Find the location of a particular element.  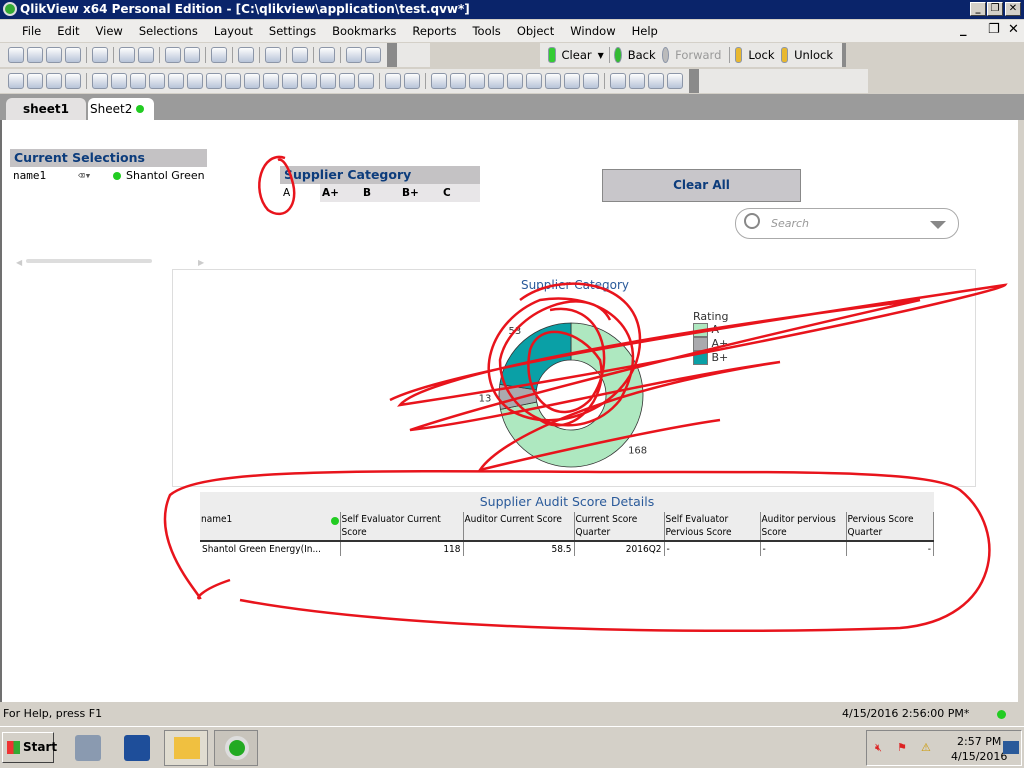

menu-settings: Settings is located at coordinates (292, 31).